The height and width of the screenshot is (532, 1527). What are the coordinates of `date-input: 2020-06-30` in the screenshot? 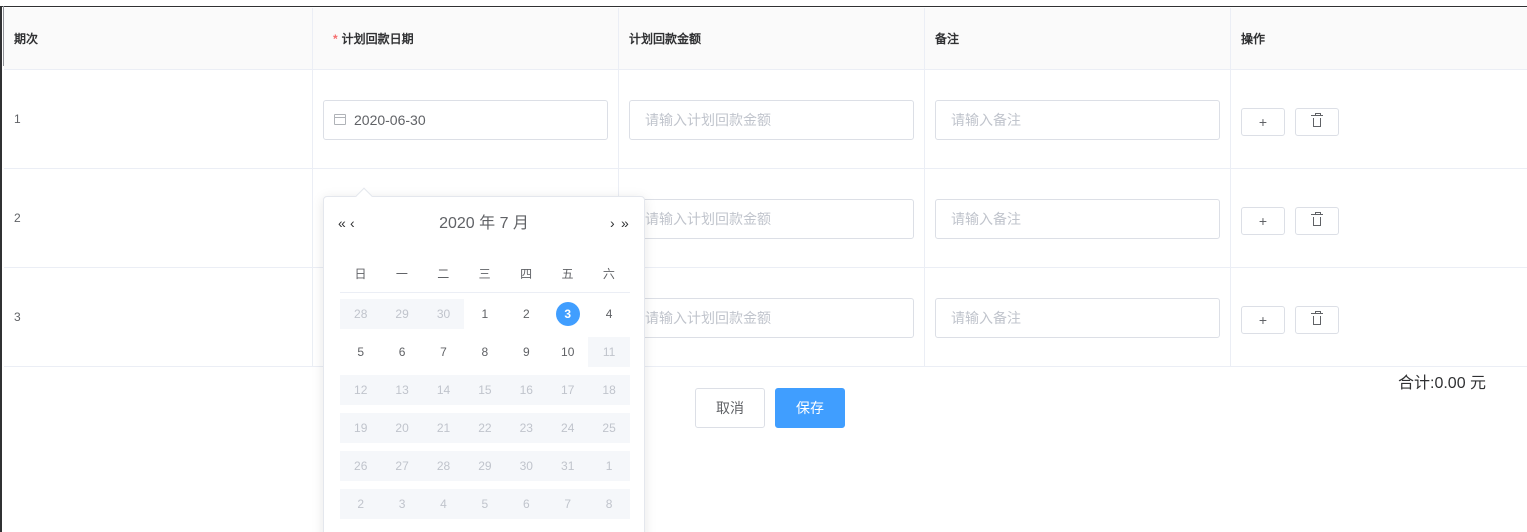 It's located at (465, 120).